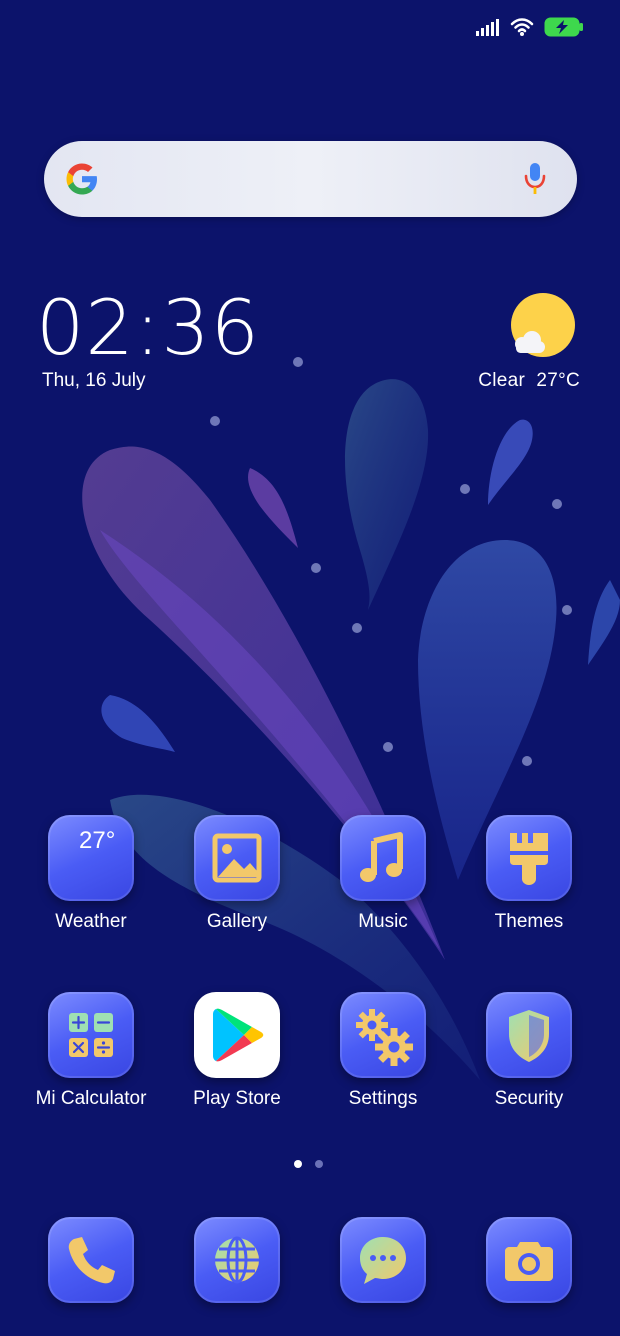 This screenshot has width=620, height=1336. Describe the element at coordinates (502, 380) in the screenshot. I see `weather-condition: Clear` at that location.